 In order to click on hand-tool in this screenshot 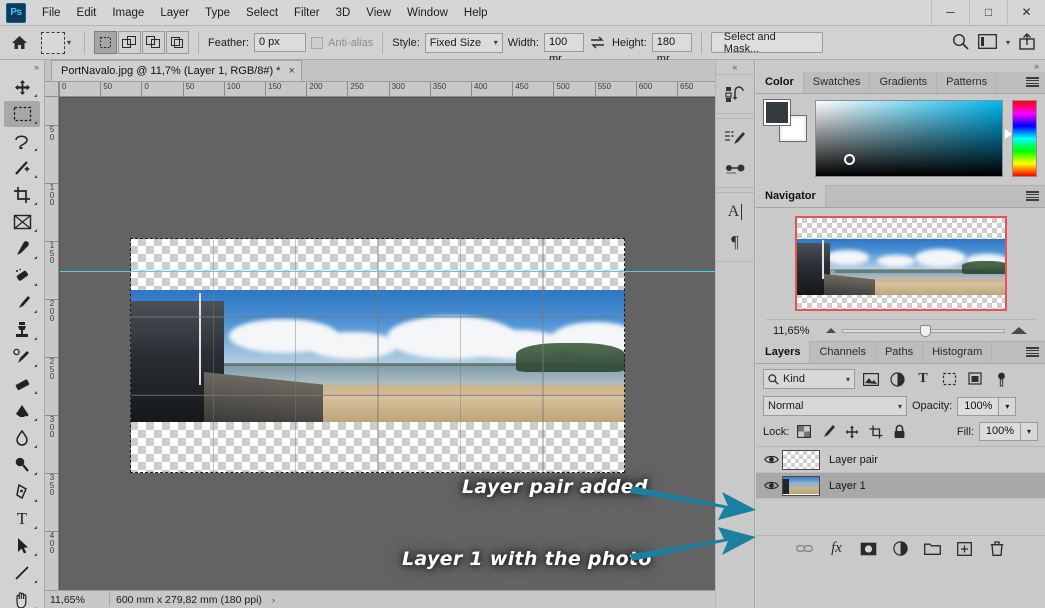, I will do `click(22, 597)`.